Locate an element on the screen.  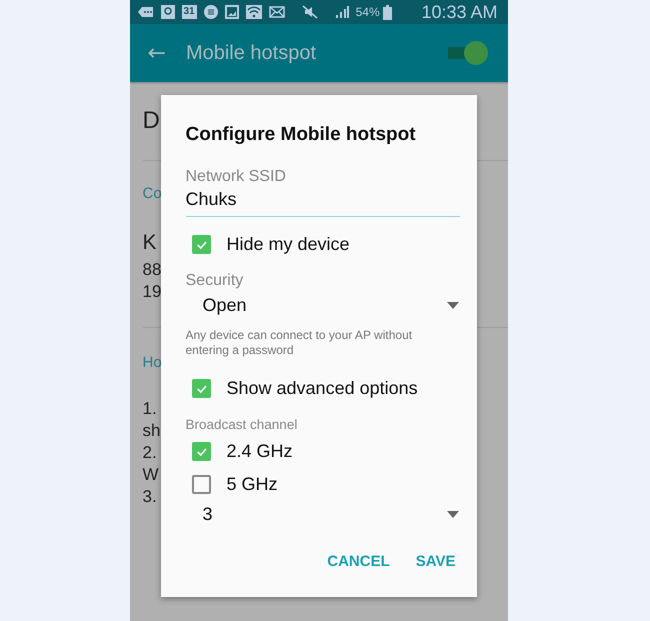
body-text: 3. is located at coordinates (149, 497).